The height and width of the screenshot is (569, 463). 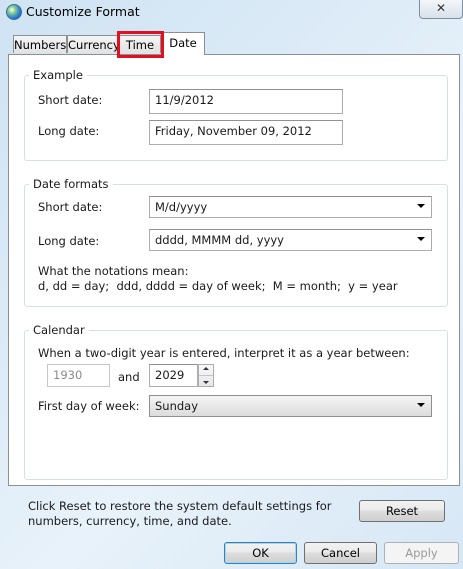 What do you see at coordinates (246, 101) in the screenshot?
I see `example-short-date-field: 11/9/2012` at bounding box center [246, 101].